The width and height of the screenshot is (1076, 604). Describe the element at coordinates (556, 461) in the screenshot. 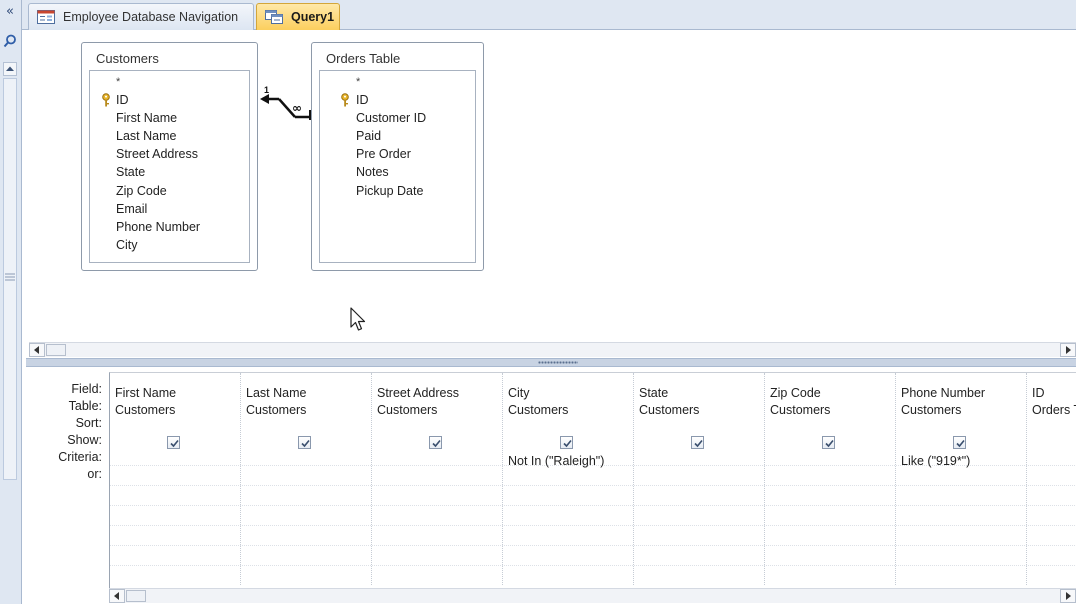

I see `criteria-cell: Not In ("Raleigh")` at that location.